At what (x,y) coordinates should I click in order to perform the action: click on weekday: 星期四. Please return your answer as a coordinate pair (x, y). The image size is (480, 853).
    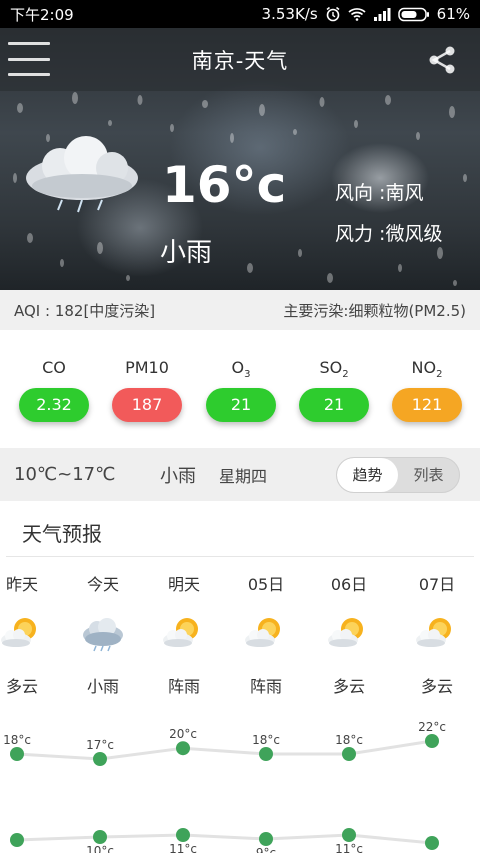
    Looking at the image, I should click on (243, 476).